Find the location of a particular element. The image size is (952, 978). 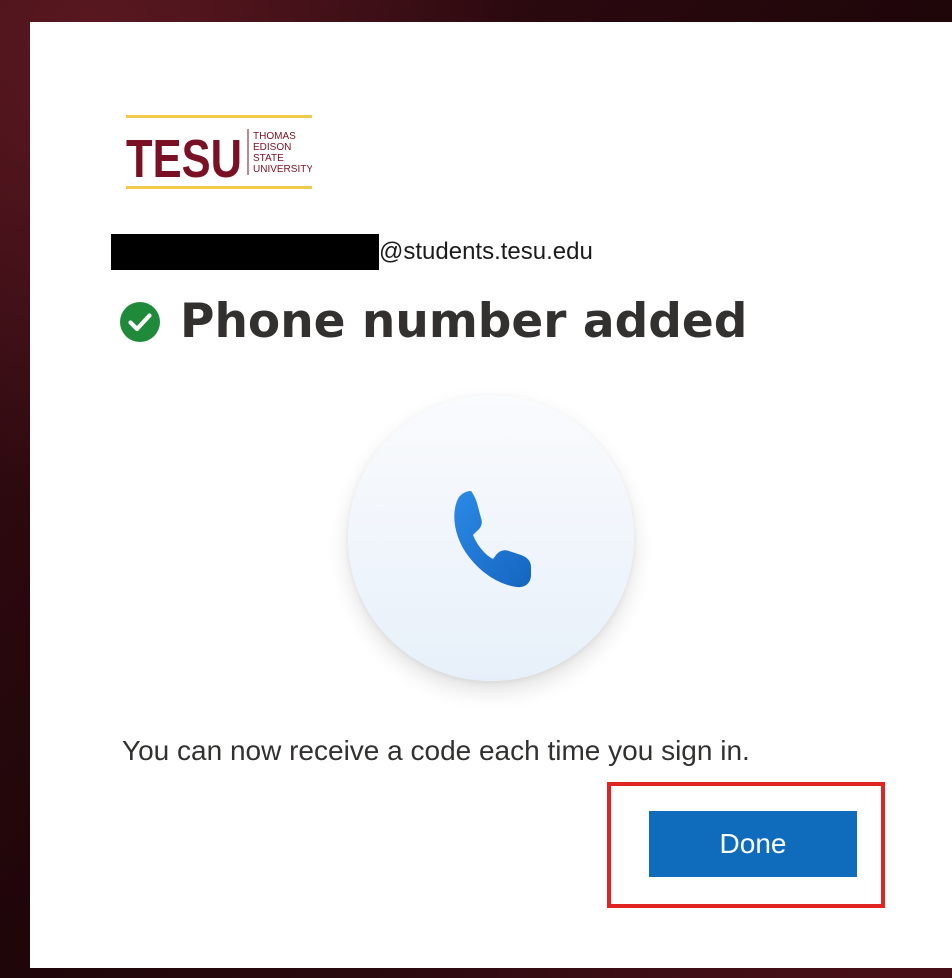

email-suffix: @students.tesu.edu is located at coordinates (486, 251).